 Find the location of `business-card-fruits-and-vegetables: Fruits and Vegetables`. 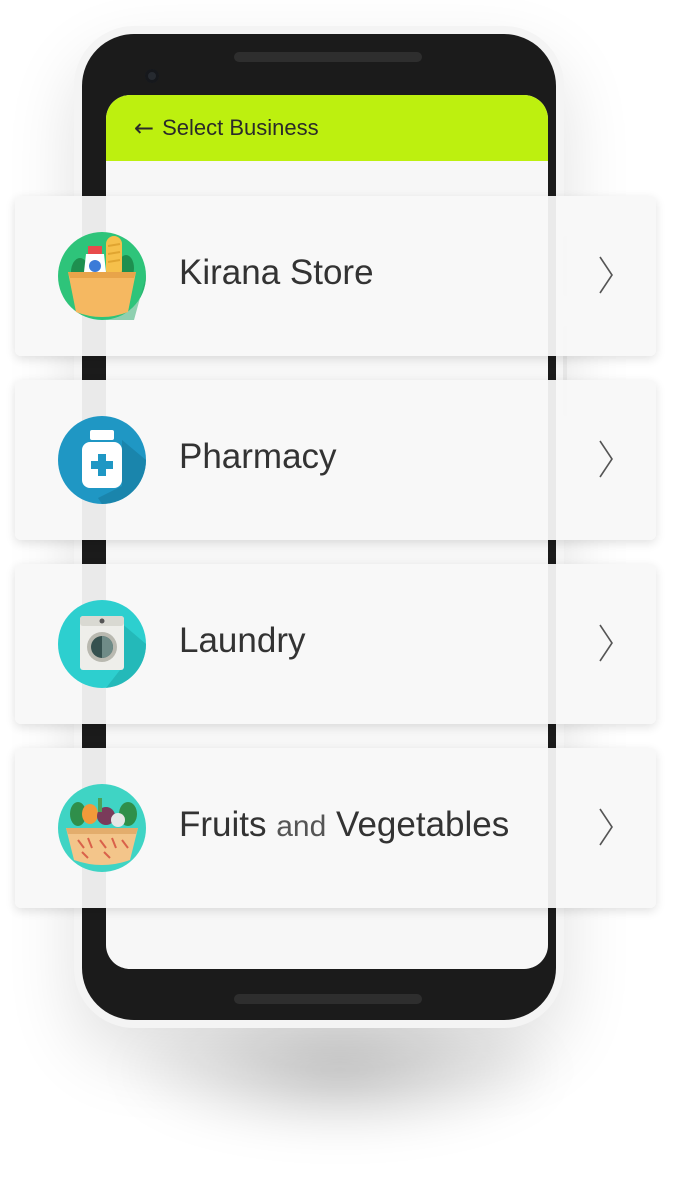

business-card-fruits-and-vegetables: Fruits and Vegetables is located at coordinates (335, 828).